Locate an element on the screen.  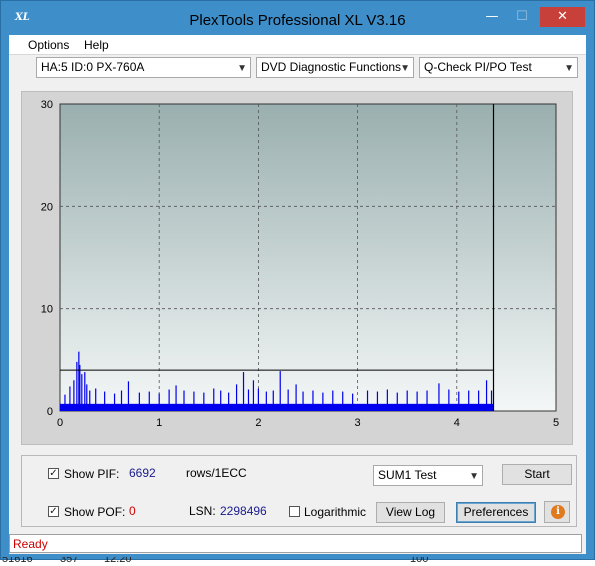
title-bar: XL PlexTools Professional XL V3.16 — ☐ ✕ is located at coordinates (297, 18).